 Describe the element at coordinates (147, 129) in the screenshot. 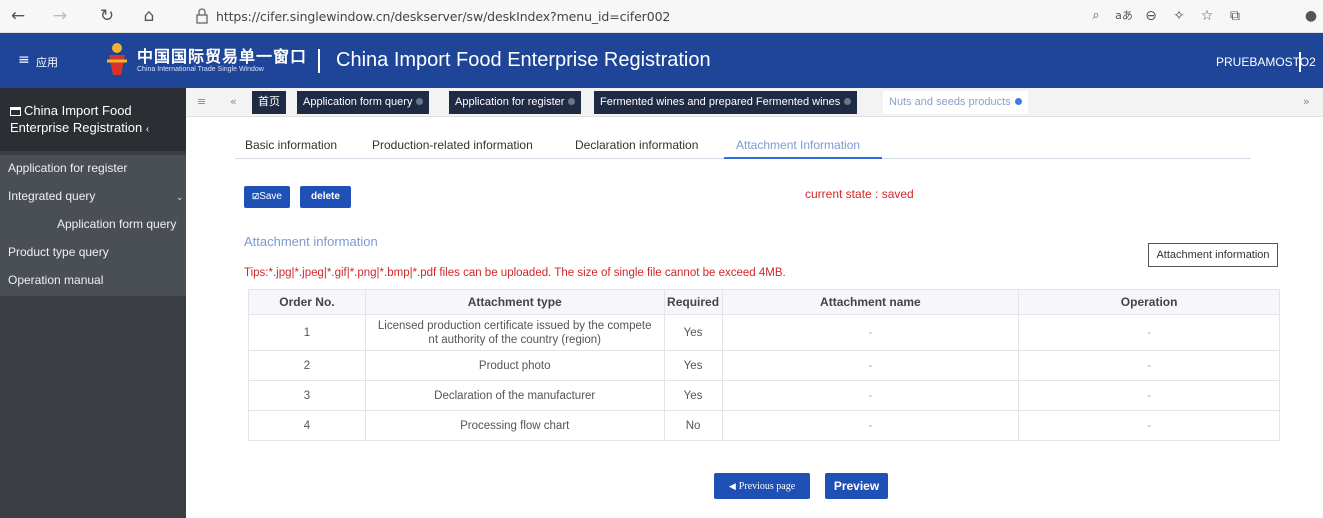

I see `collapse-icon: ‹` at that location.